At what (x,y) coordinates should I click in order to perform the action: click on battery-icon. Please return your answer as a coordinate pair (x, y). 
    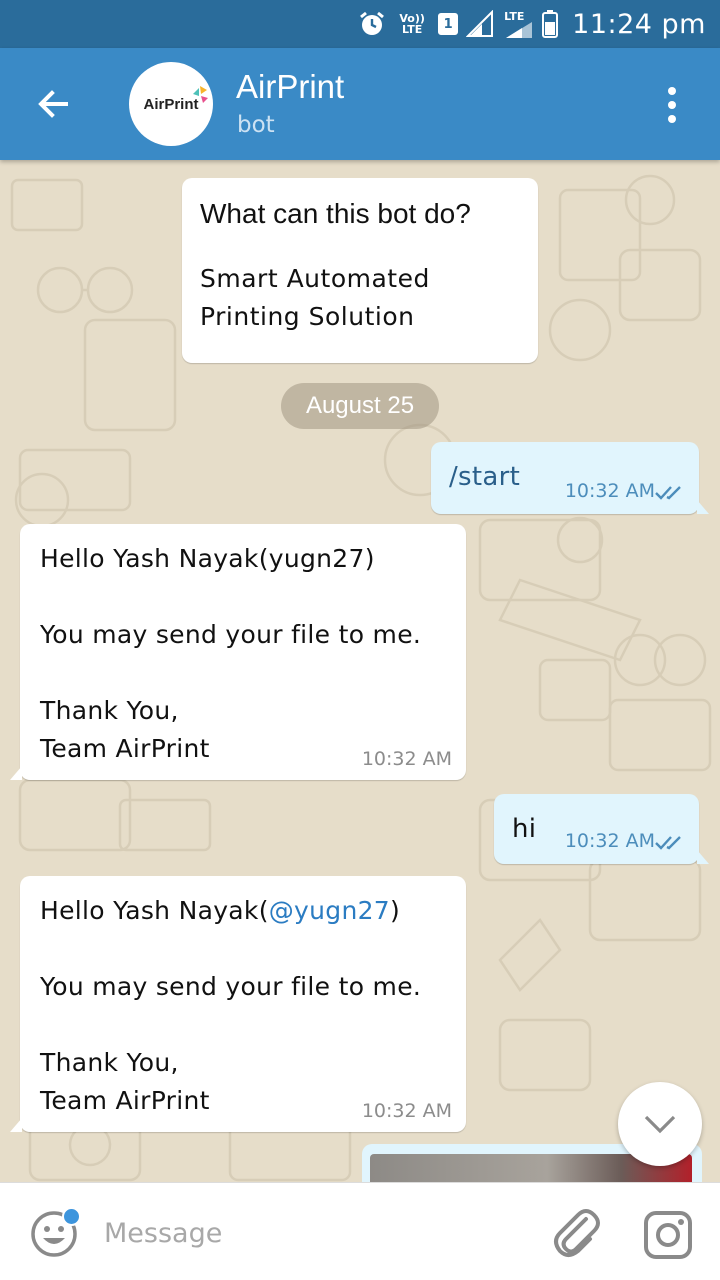
    Looking at the image, I should click on (550, 24).